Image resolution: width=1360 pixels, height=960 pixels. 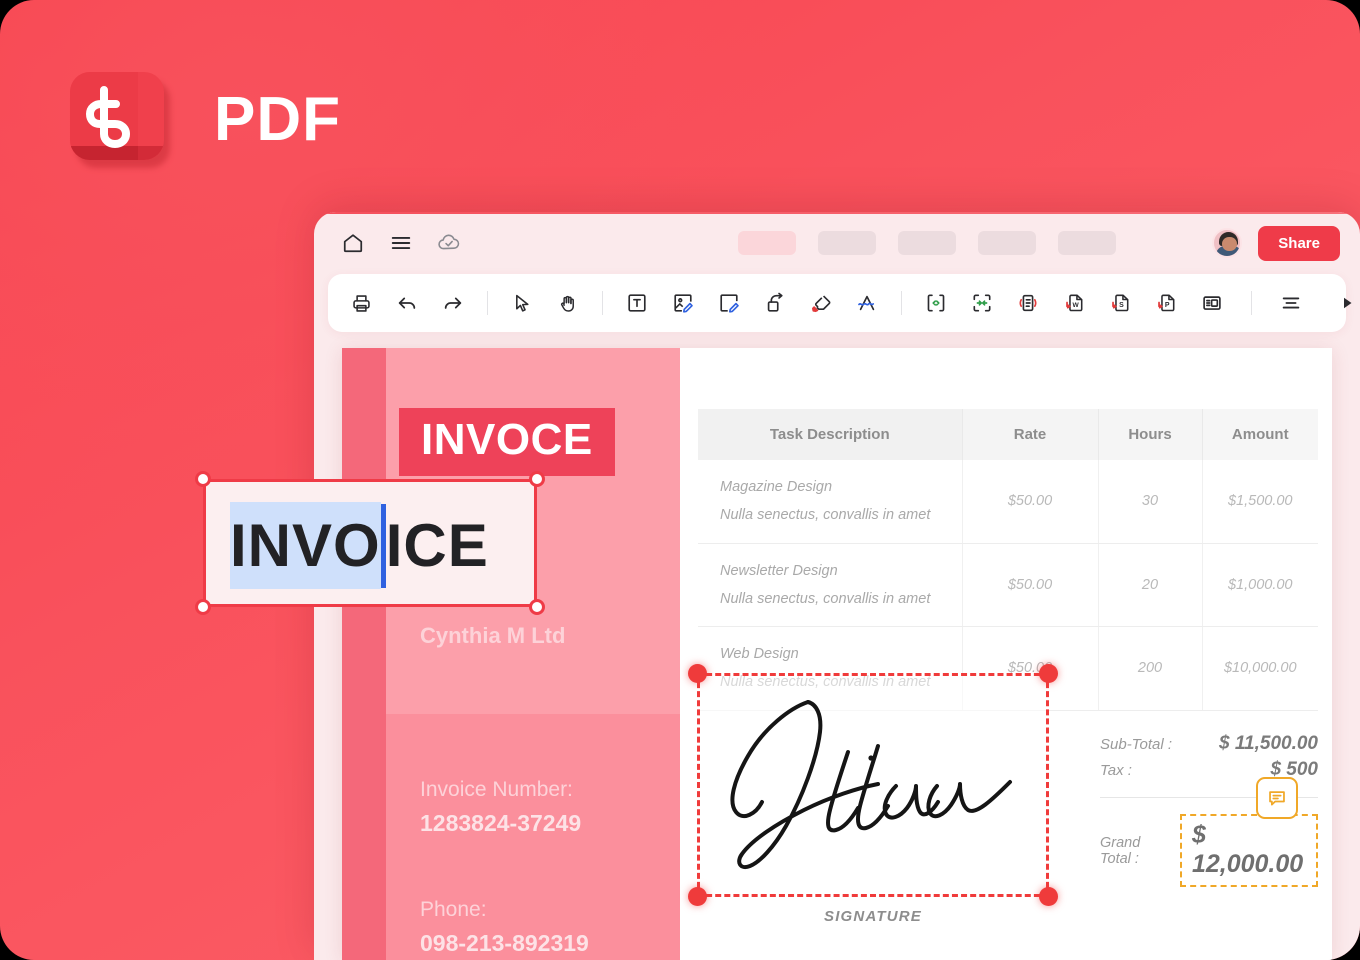 What do you see at coordinates (1136, 744) in the screenshot?
I see `subtotal-label: Sub-Total :` at bounding box center [1136, 744].